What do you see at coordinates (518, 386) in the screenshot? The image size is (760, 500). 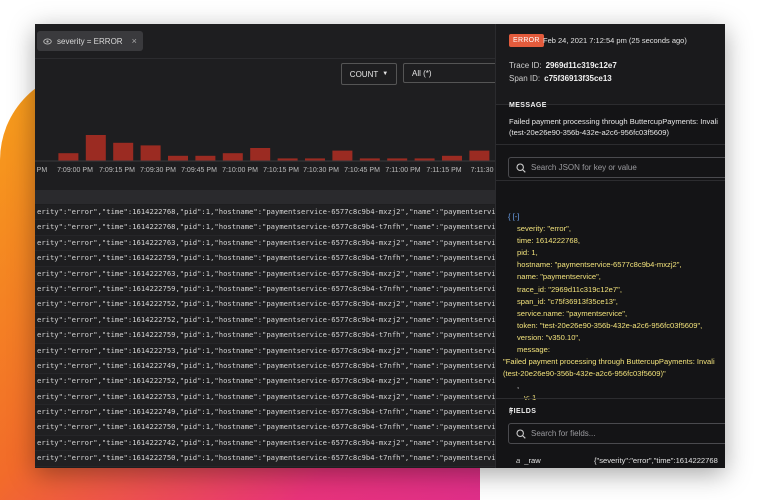 I see `json-comma: ,` at bounding box center [518, 386].